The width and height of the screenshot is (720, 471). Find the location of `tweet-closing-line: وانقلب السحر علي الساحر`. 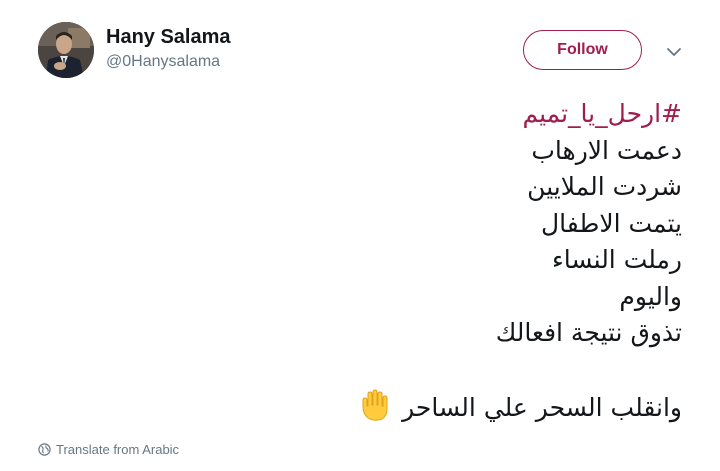

tweet-closing-line: وانقلب السحر علي الساحر is located at coordinates (521, 410).